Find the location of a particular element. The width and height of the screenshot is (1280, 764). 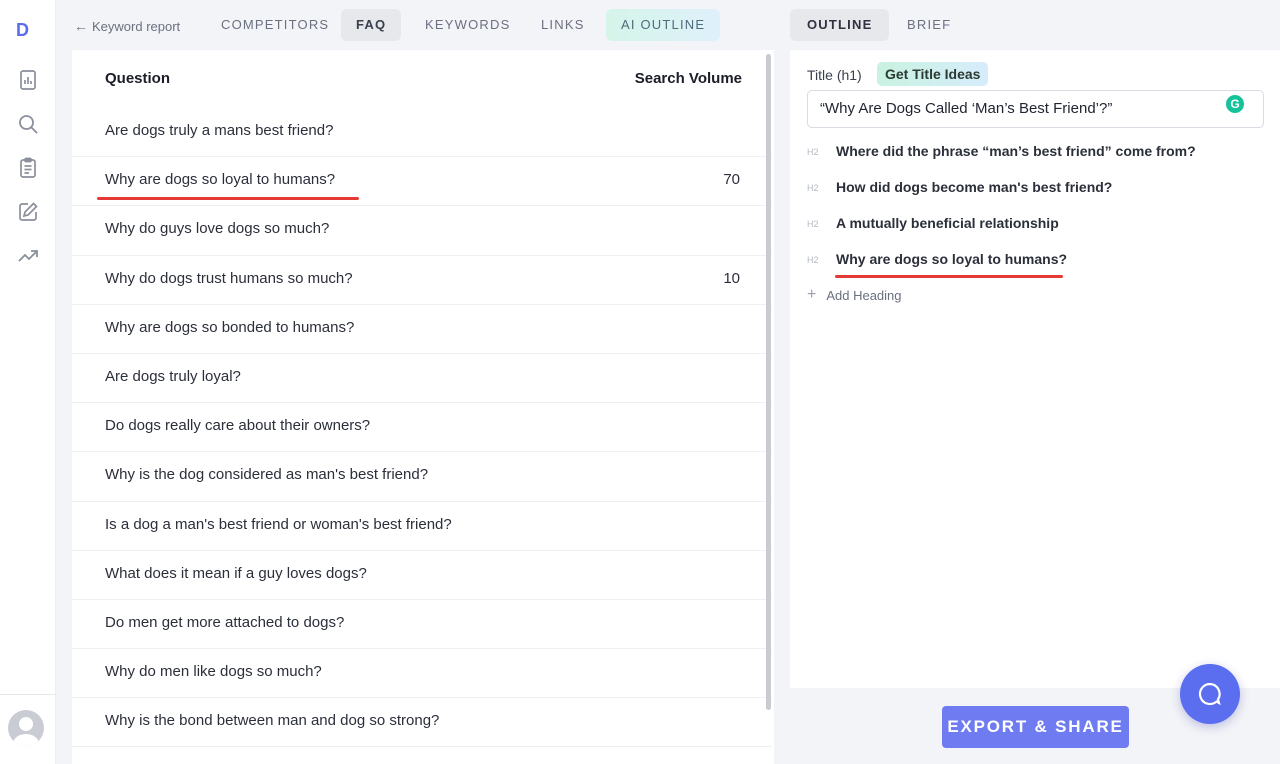

add-heading-label: Add Heading is located at coordinates (864, 295).